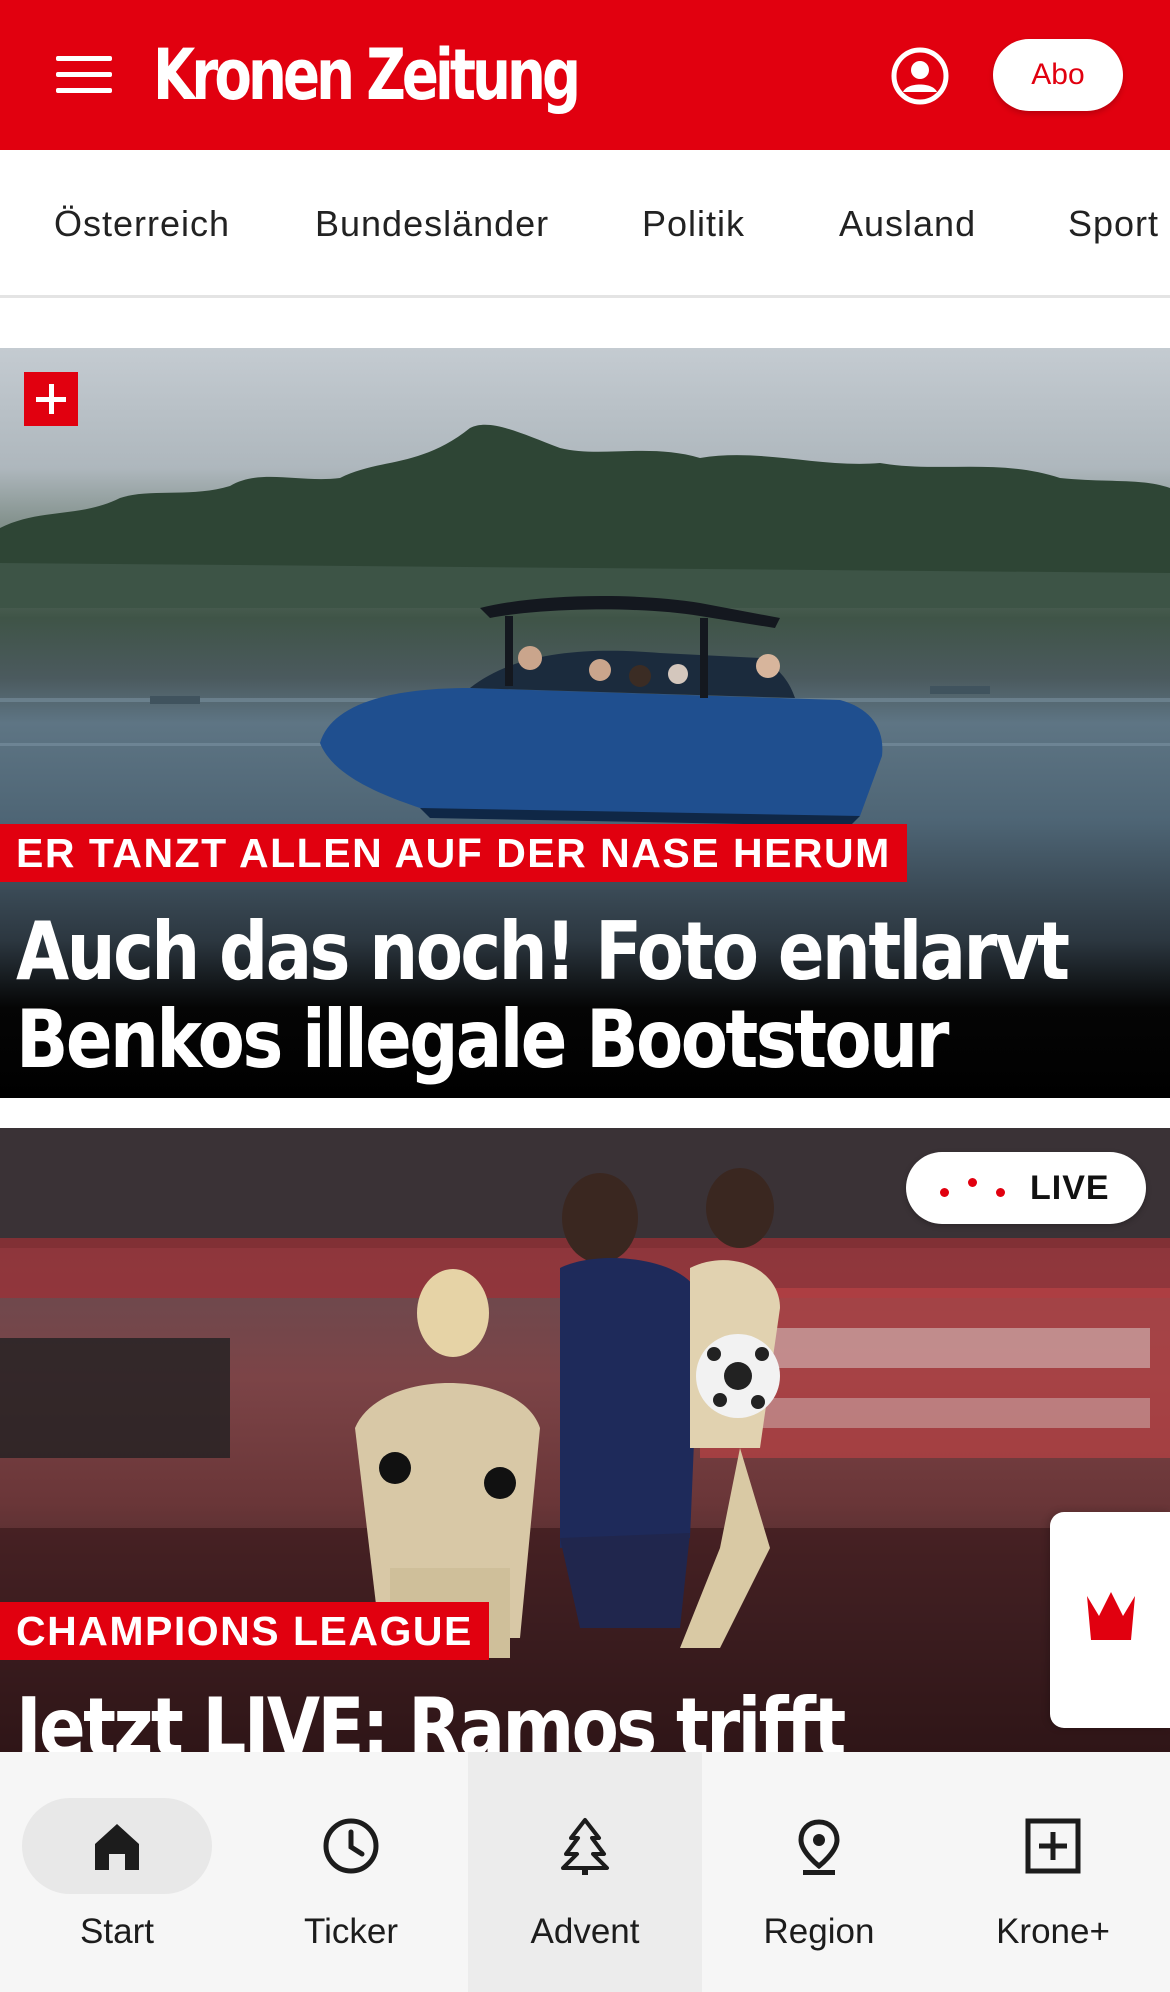 Image resolution: width=1170 pixels, height=1992 pixels. Describe the element at coordinates (453, 853) in the screenshot. I see `article-kicker: ER TANZT ALLEN AUF DER NASE HERUM` at that location.